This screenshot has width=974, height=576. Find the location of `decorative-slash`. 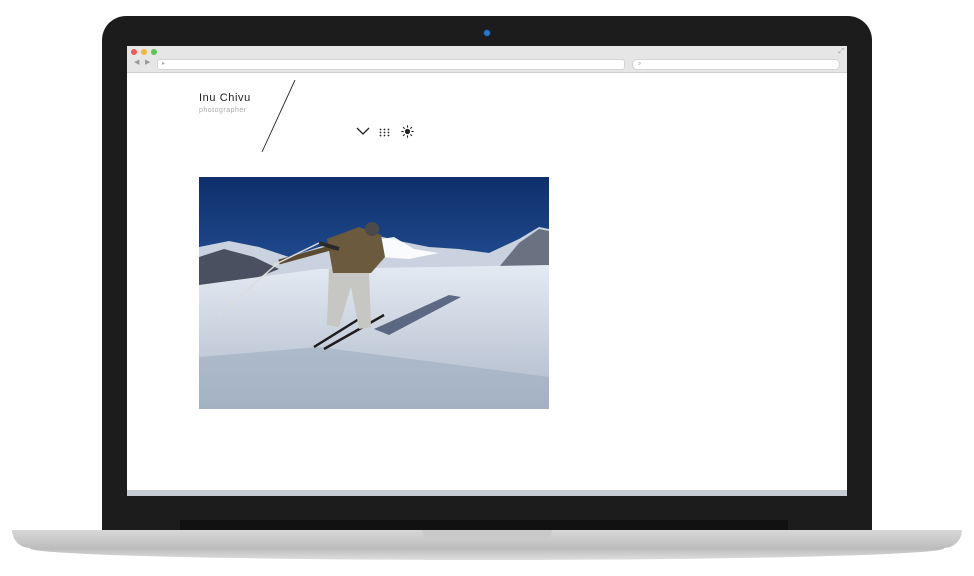

decorative-slash is located at coordinates (278, 116).